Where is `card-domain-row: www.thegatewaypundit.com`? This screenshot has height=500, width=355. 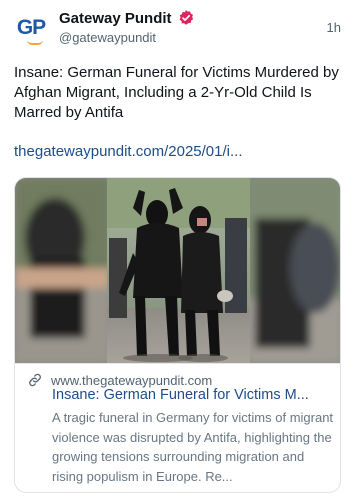 card-domain-row: www.thegatewaypundit.com is located at coordinates (119, 380).